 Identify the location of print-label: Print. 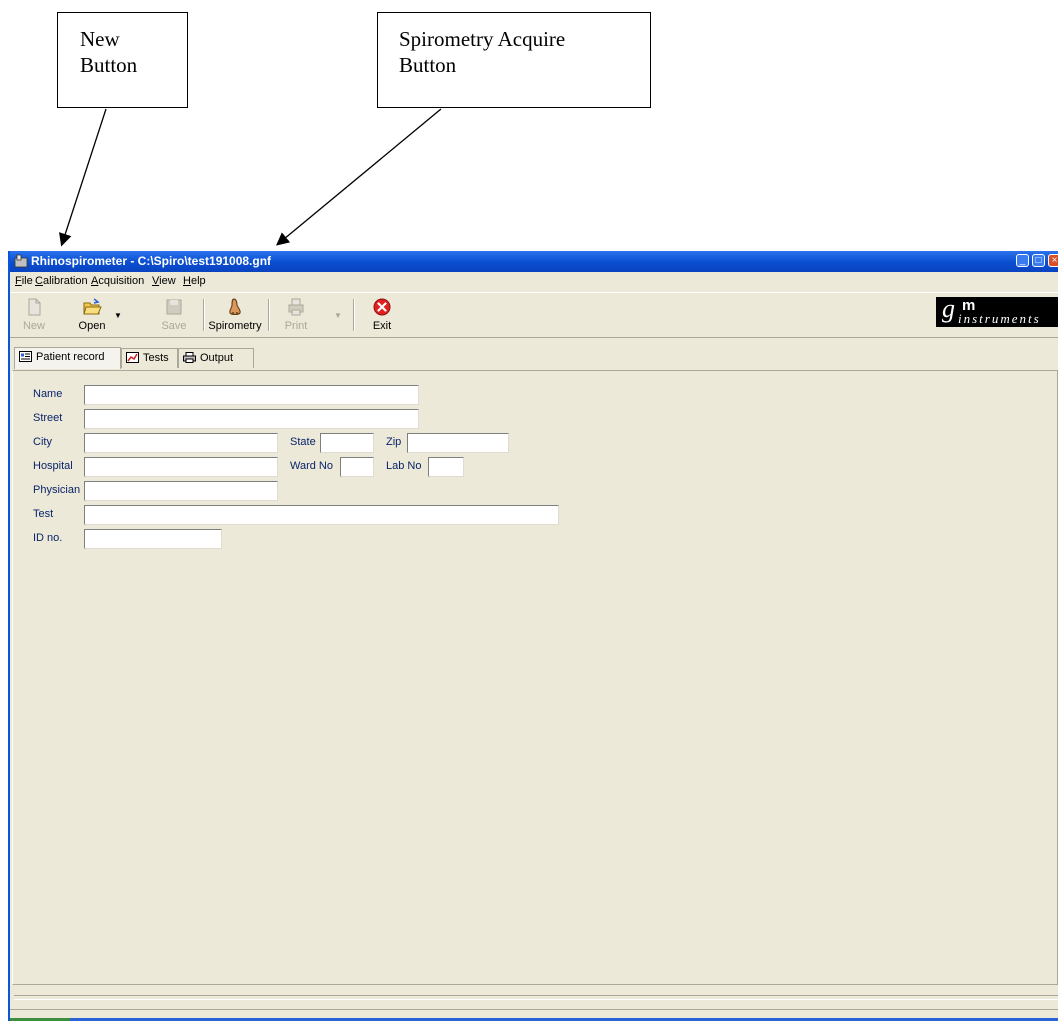
(296, 326).